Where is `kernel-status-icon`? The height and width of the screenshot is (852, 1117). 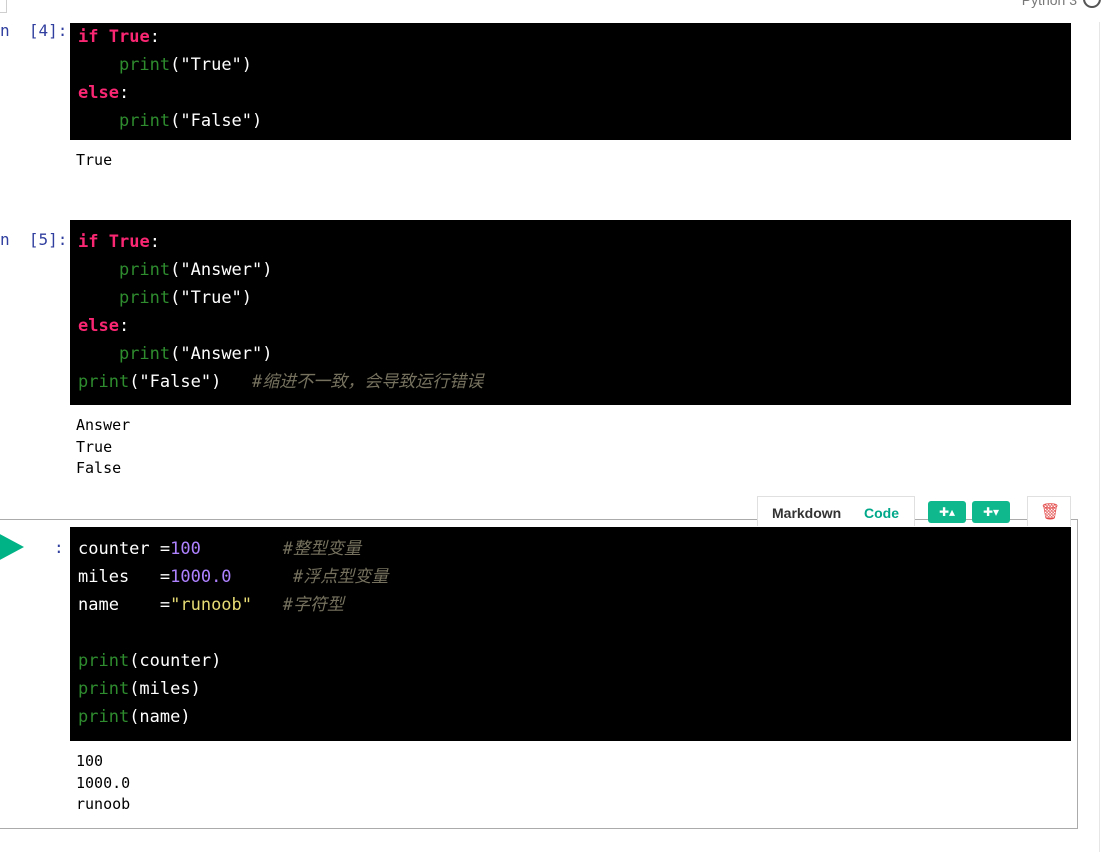 kernel-status-icon is located at coordinates (1092, 4).